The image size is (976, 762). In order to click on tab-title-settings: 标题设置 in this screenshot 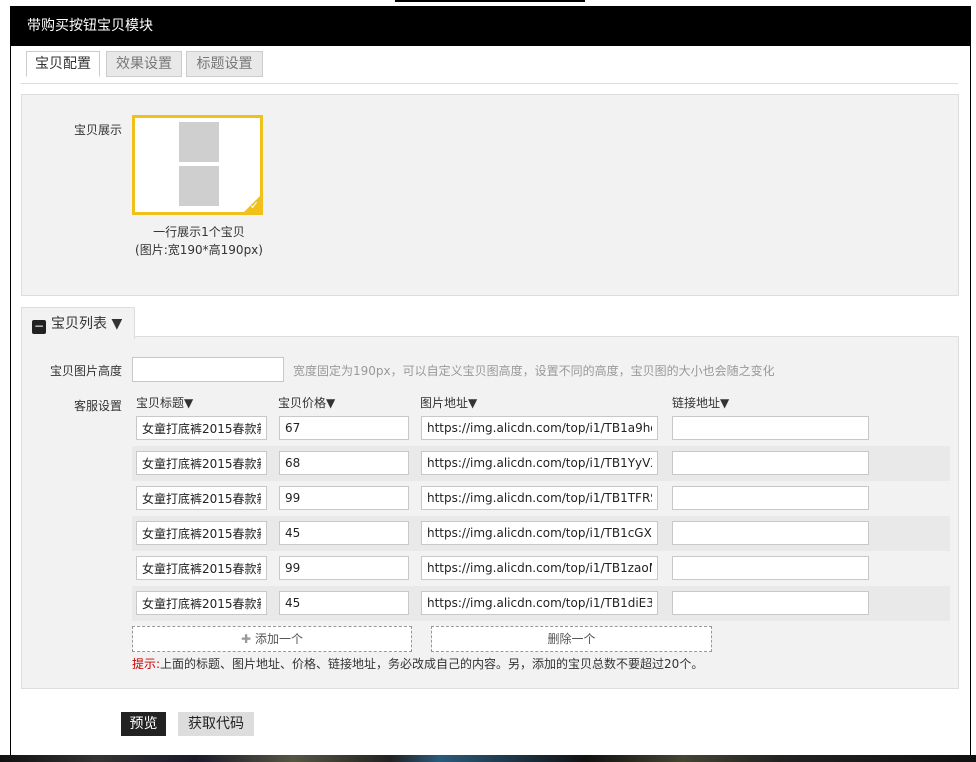, I will do `click(224, 64)`.